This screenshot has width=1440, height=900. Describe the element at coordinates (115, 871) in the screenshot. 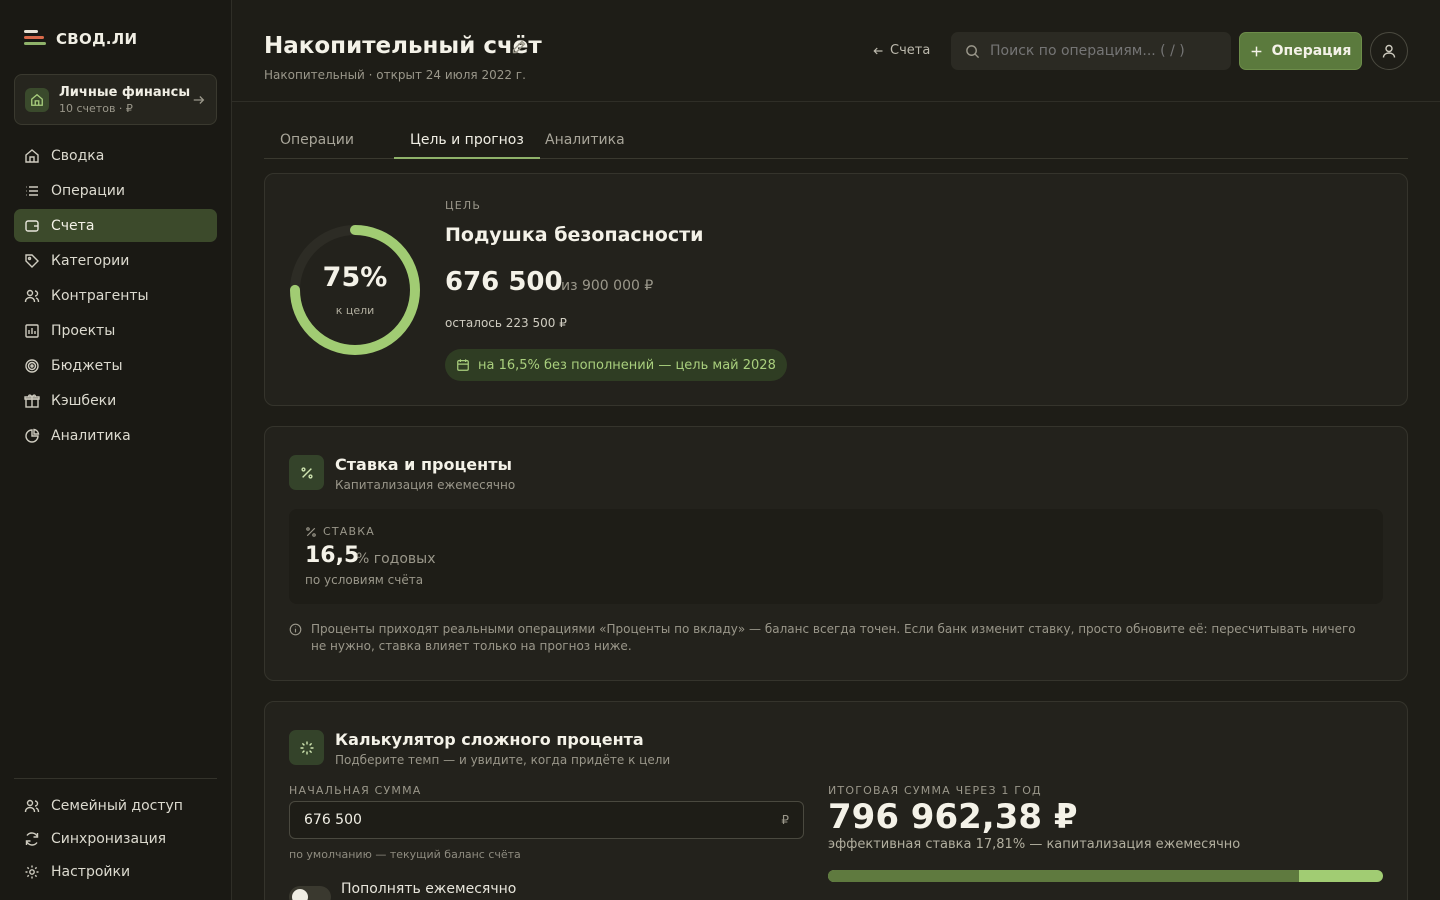

I see `sidebar-item-settings: Настройки` at that location.